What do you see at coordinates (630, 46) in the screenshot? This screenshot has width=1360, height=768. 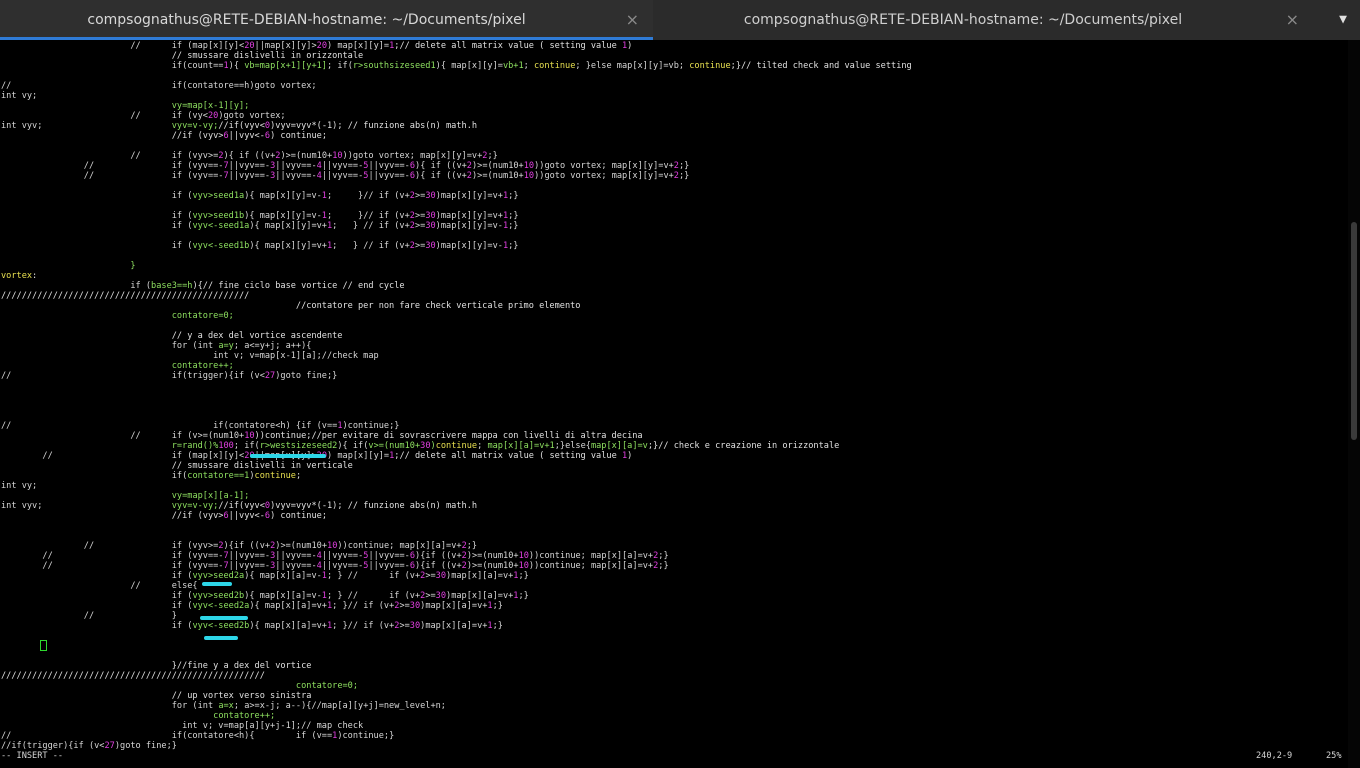 I see `code-token: )` at bounding box center [630, 46].